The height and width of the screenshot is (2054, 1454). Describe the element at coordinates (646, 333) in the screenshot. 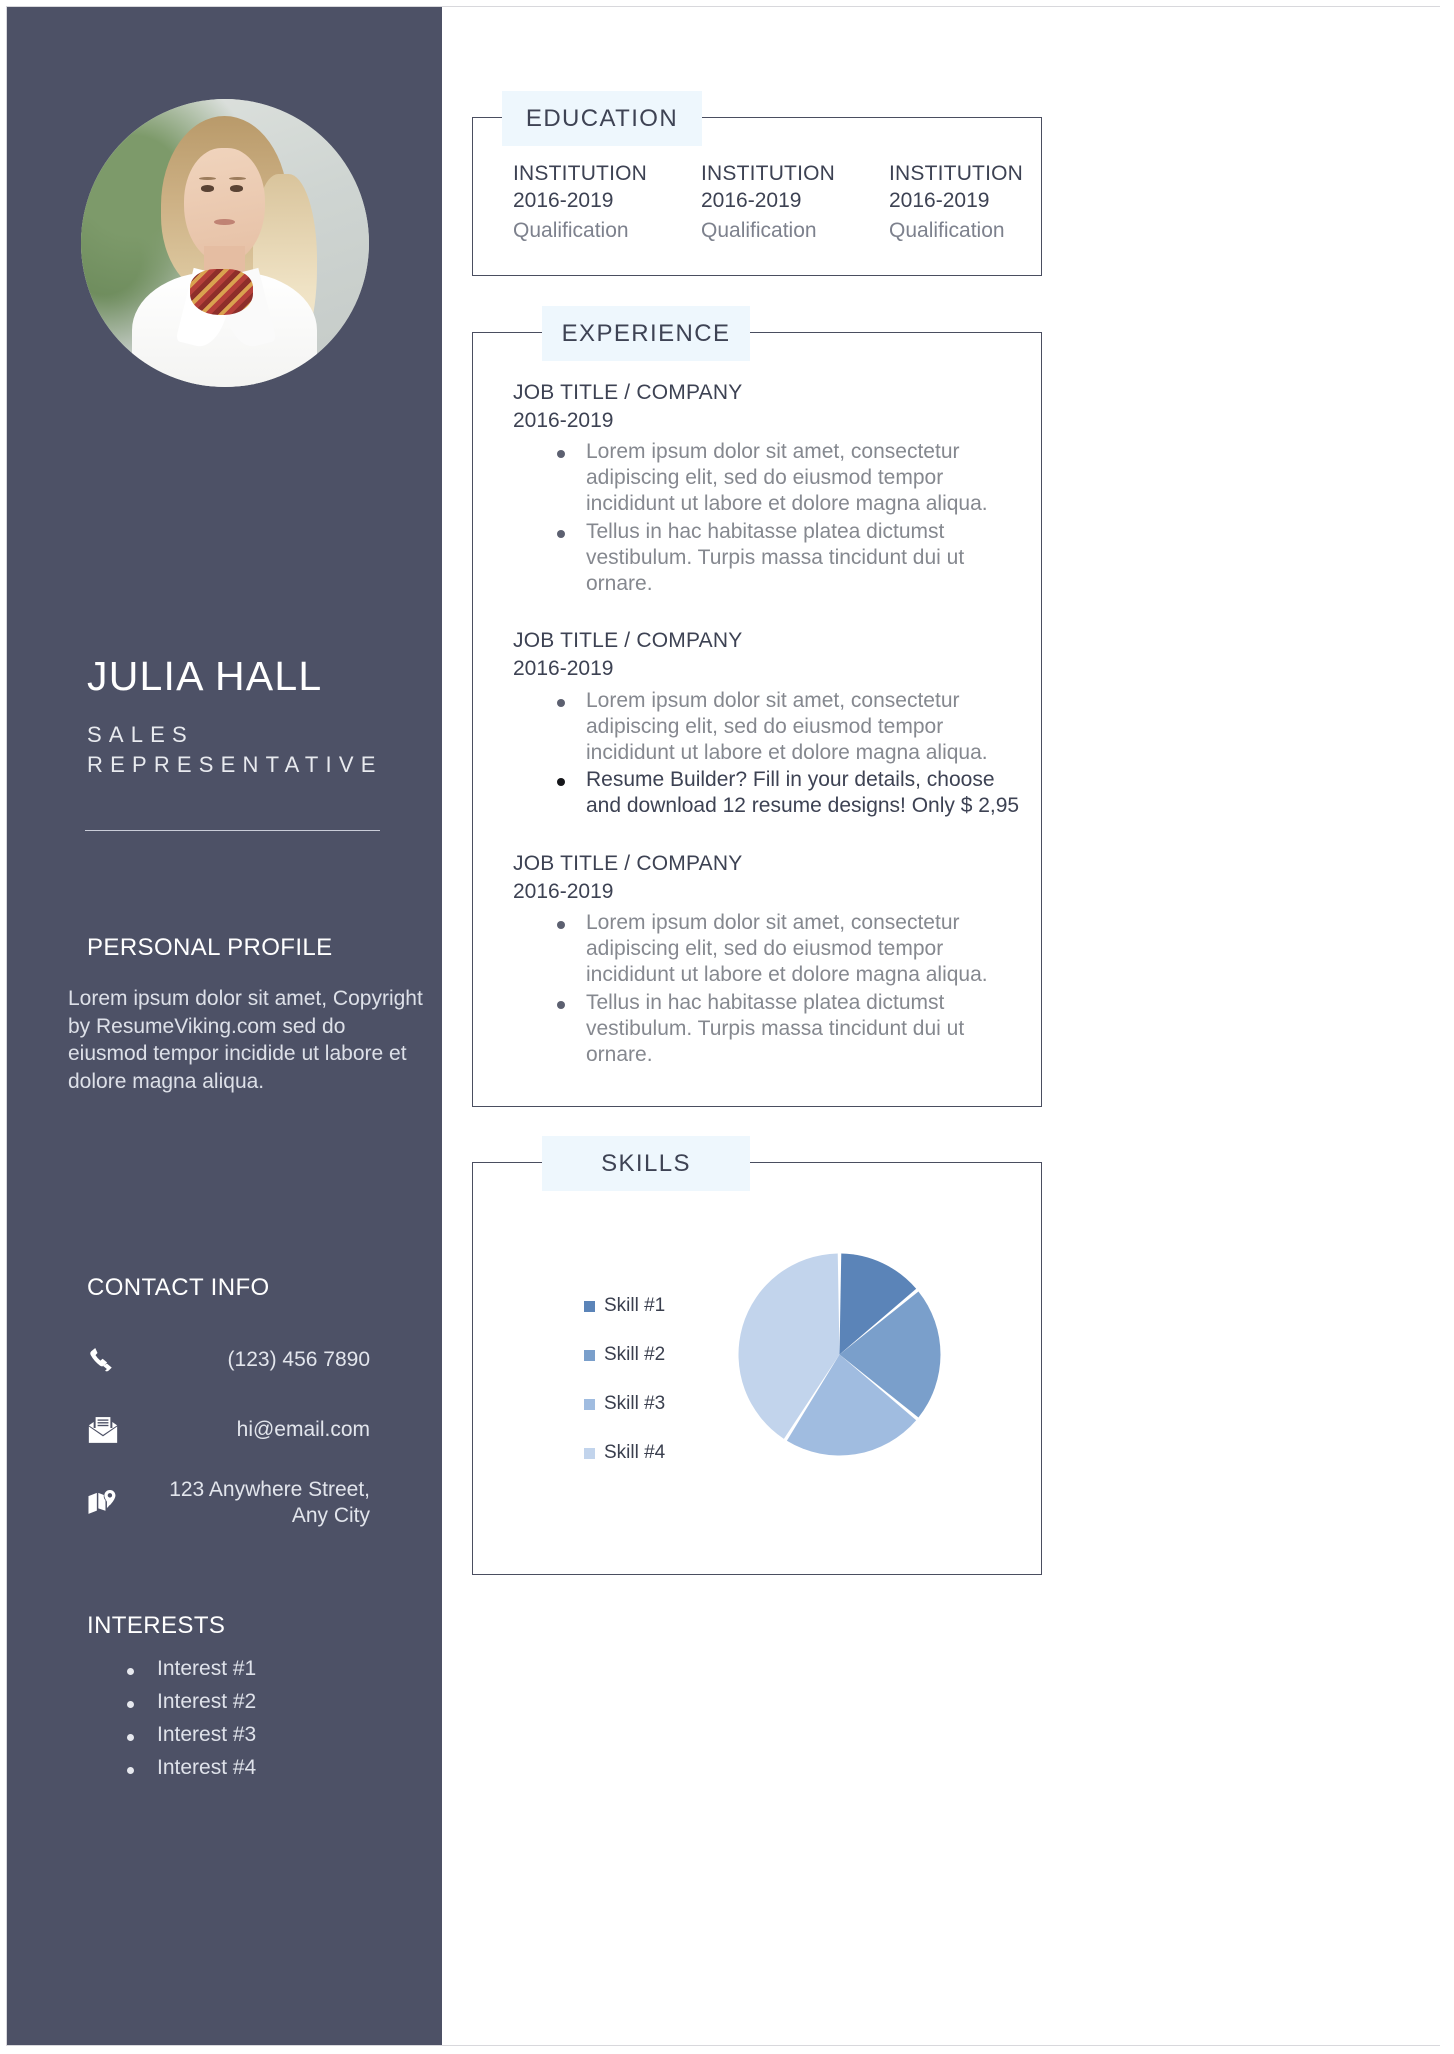

I see `experience-title: EXPERIENCE` at that location.